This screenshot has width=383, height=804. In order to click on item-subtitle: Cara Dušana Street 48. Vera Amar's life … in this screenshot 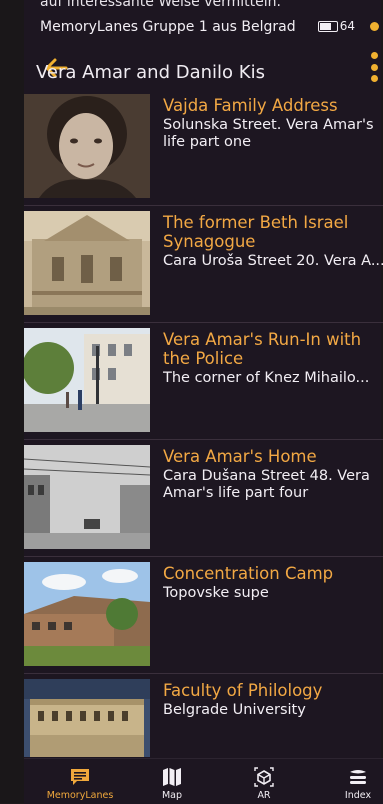, I will do `click(266, 484)`.